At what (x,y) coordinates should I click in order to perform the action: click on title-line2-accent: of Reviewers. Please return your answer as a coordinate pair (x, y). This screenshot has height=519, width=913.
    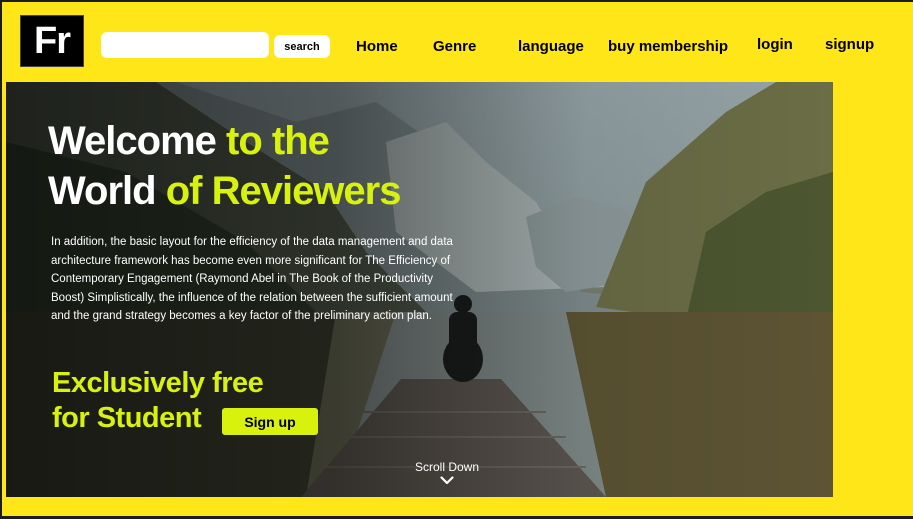
    Looking at the image, I should click on (283, 191).